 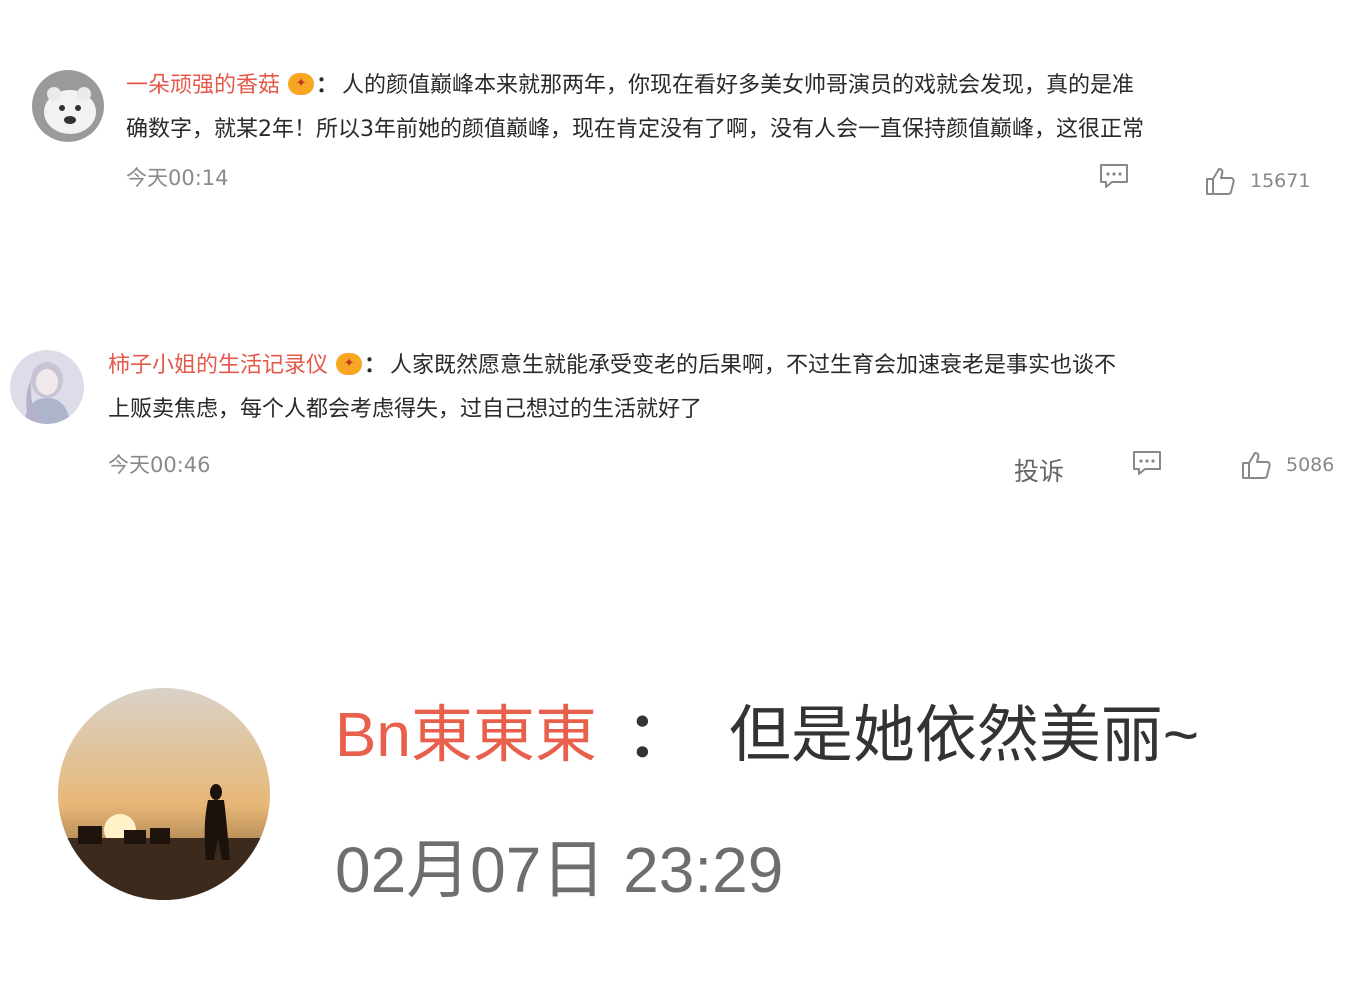 What do you see at coordinates (753, 365) in the screenshot?
I see `comment-text-line1: 人家既然愿意生就能承受变老的后果啊，不过生育会加速衰老是事实也谈不` at bounding box center [753, 365].